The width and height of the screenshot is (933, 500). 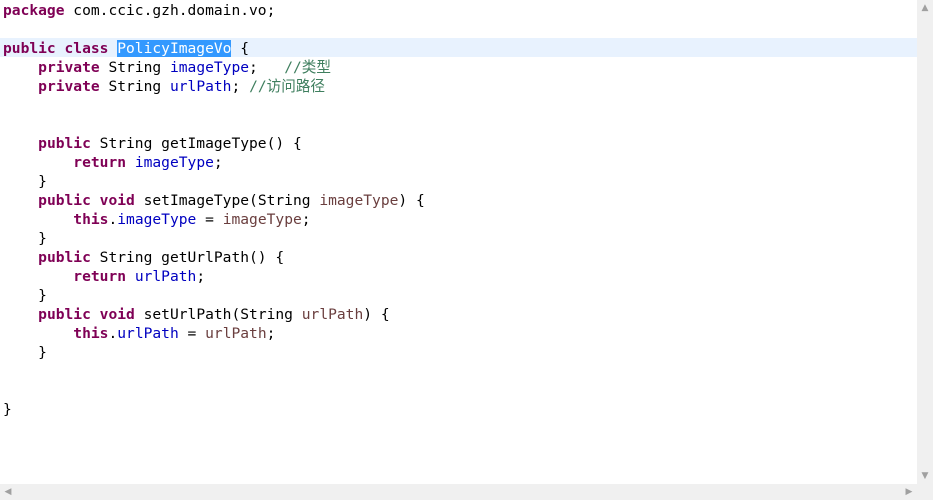 I want to click on code-line-9: return imageType;, so click(x=214, y=162).